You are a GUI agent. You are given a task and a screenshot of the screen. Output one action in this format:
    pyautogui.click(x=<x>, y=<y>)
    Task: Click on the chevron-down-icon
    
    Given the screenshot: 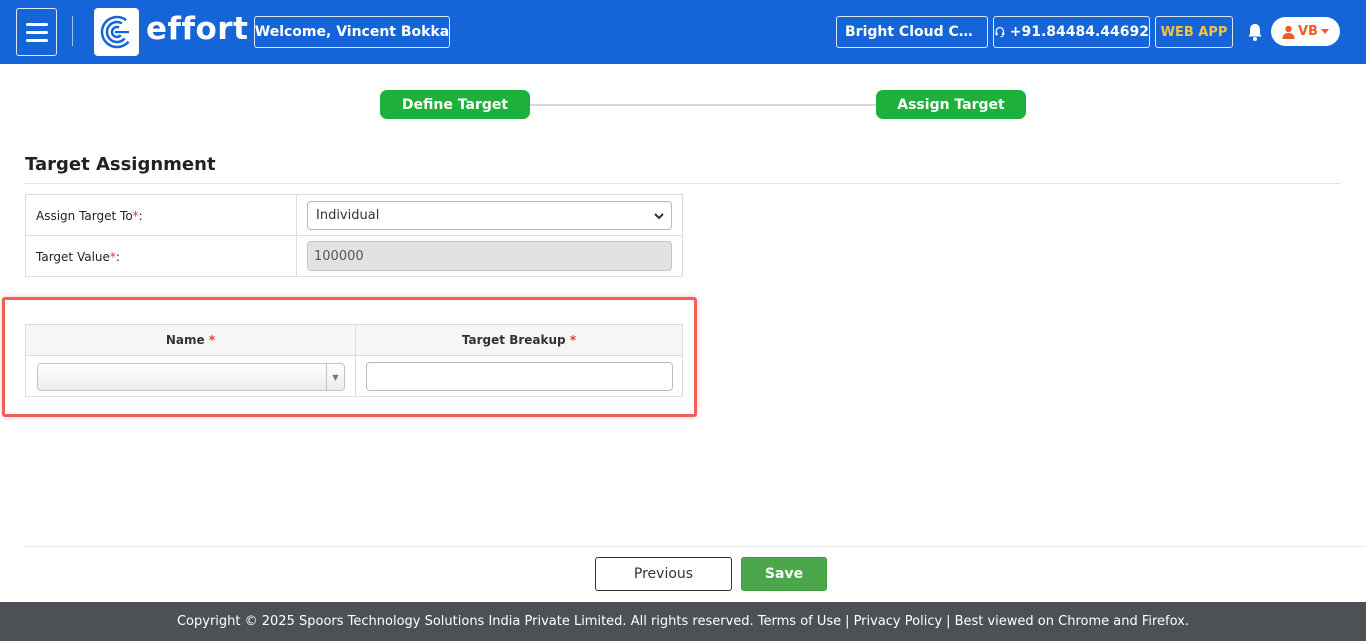 What is the action you would take?
    pyautogui.click(x=659, y=216)
    